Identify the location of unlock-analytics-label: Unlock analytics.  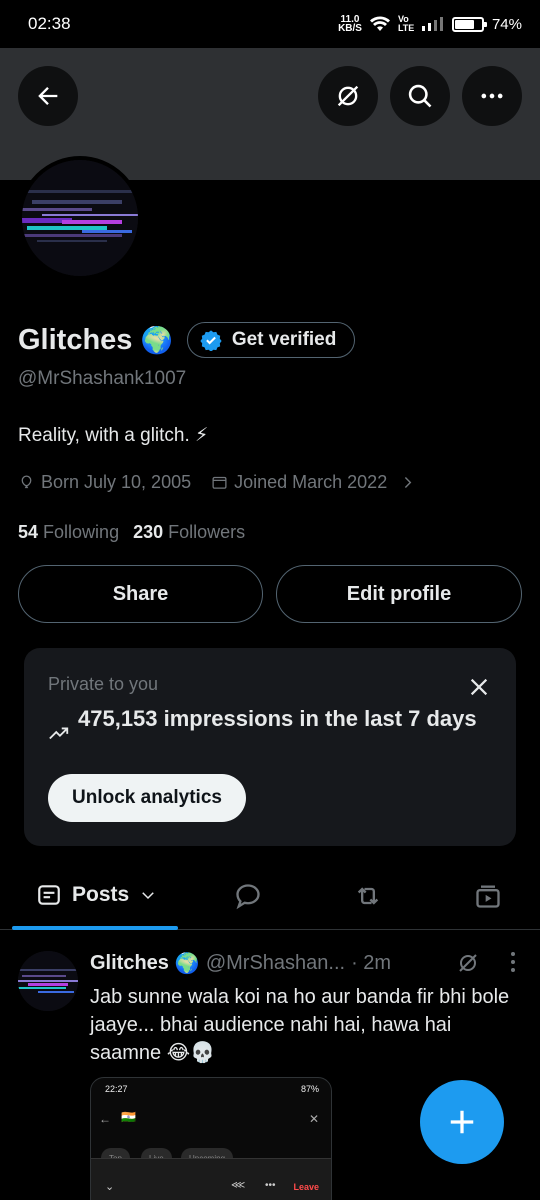
(147, 797).